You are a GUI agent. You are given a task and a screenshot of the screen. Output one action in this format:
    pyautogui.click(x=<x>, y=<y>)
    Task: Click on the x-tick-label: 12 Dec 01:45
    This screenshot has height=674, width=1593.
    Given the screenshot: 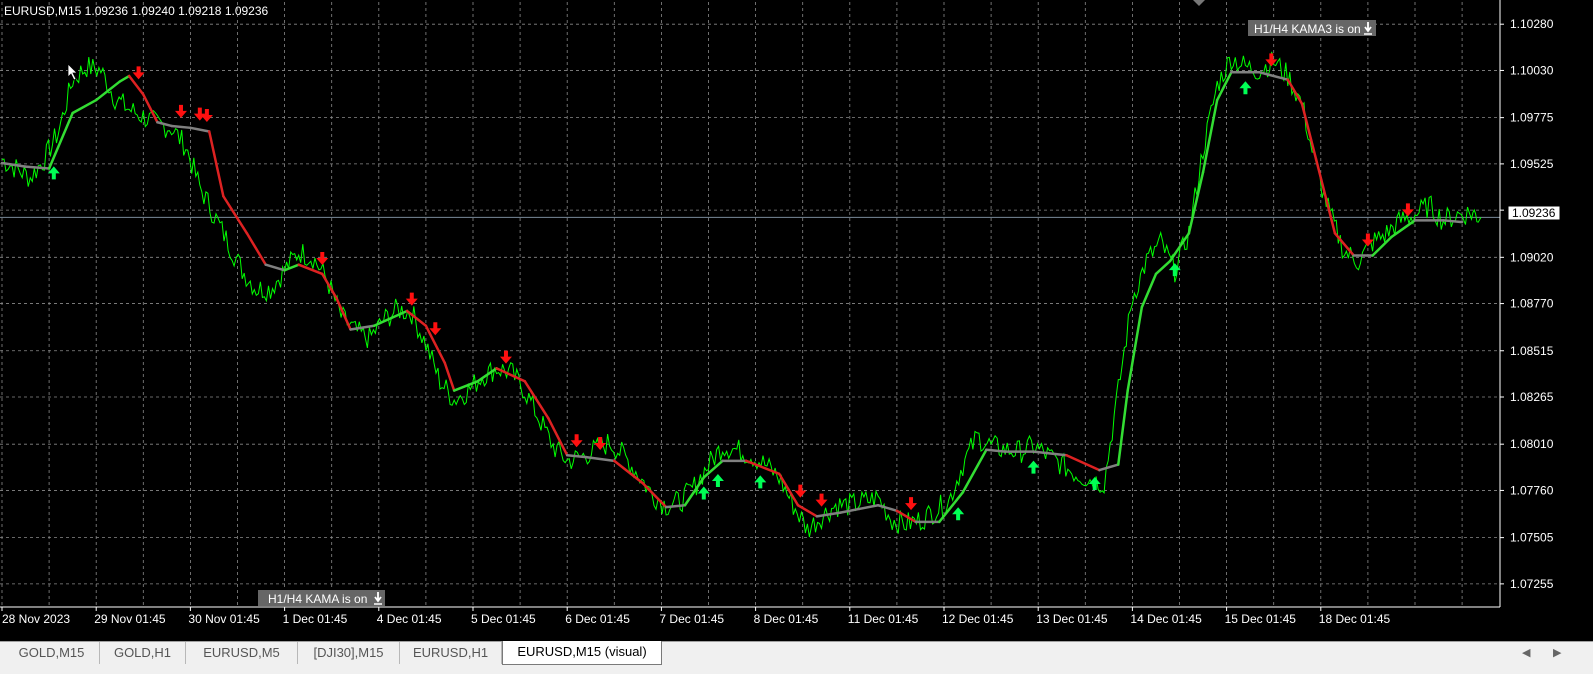 What is the action you would take?
    pyautogui.click(x=978, y=619)
    